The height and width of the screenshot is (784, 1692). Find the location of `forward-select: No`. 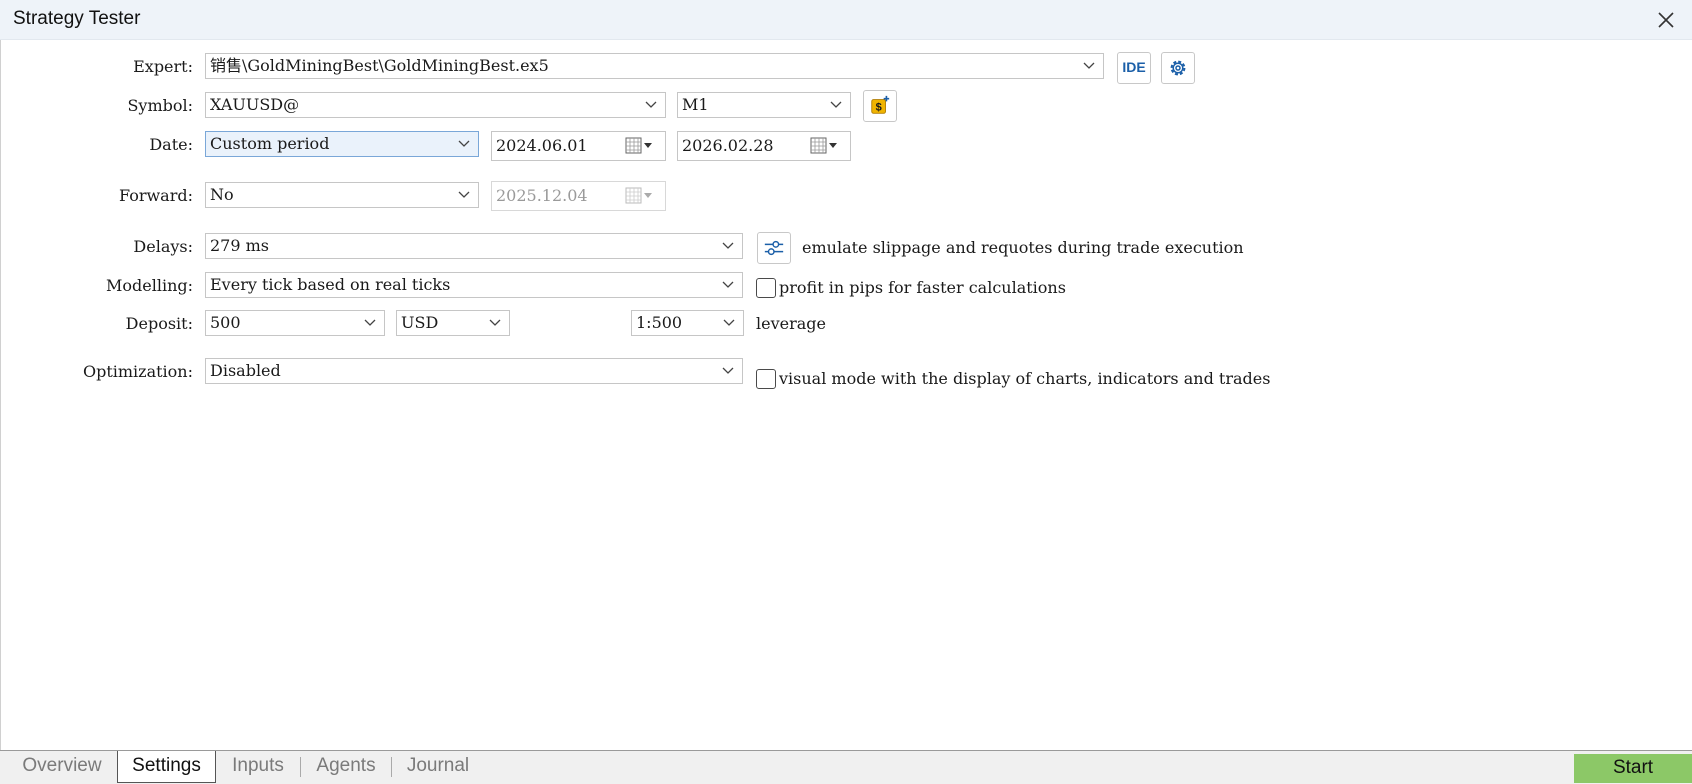

forward-select: No is located at coordinates (342, 195).